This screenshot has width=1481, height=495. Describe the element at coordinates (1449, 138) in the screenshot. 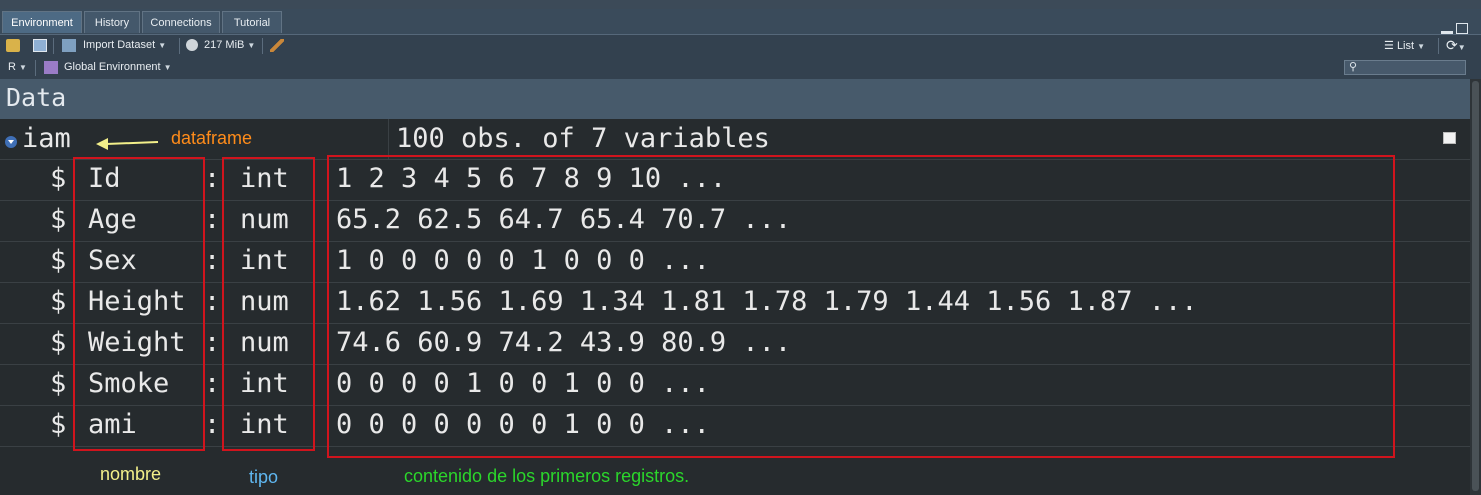

I see `view-table-icon` at that location.